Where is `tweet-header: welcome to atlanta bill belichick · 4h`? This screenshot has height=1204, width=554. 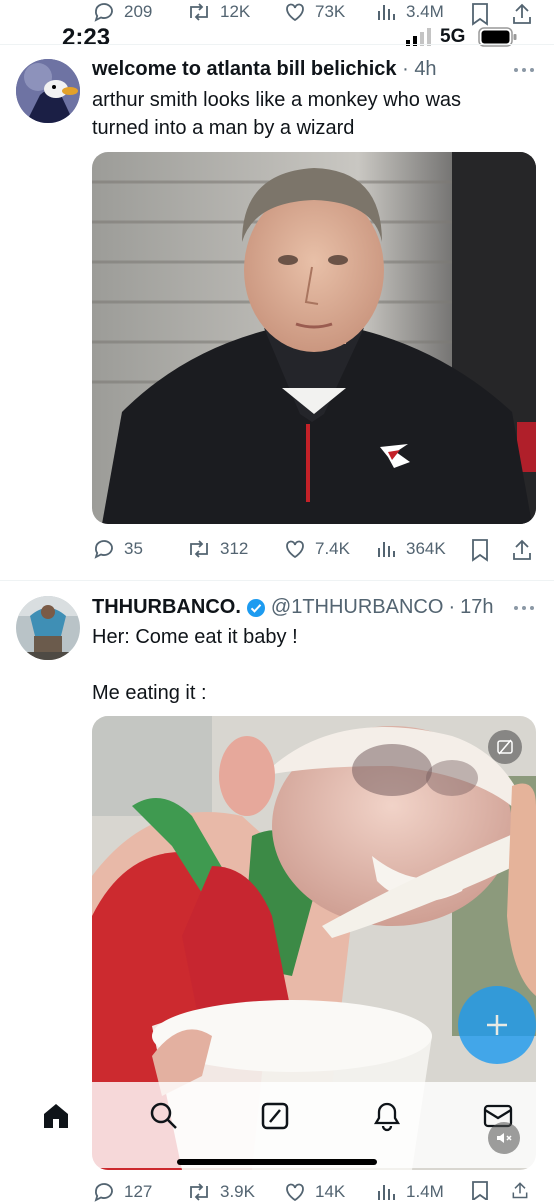
tweet-header: welcome to atlanta bill belichick · 4h is located at coordinates (264, 69).